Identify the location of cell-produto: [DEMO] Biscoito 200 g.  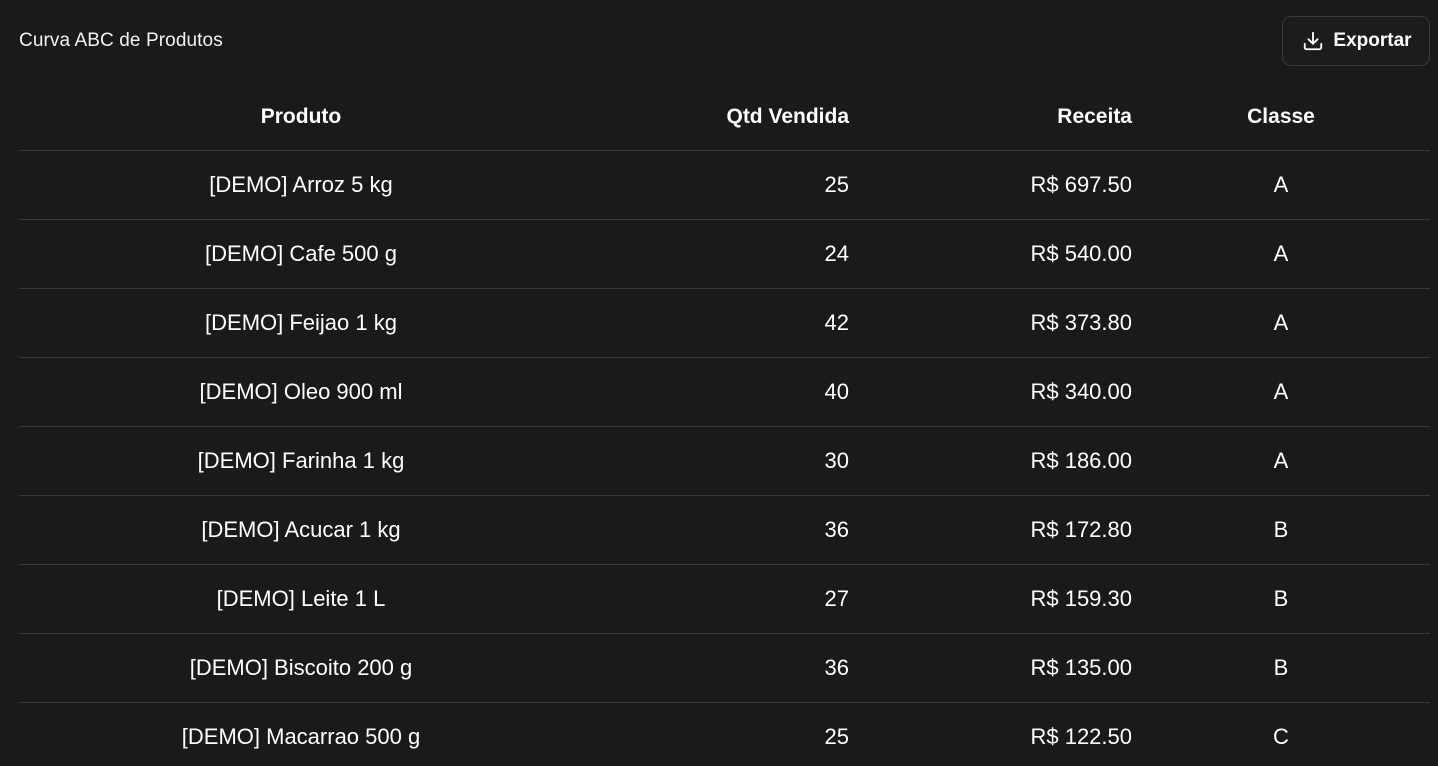
(301, 668).